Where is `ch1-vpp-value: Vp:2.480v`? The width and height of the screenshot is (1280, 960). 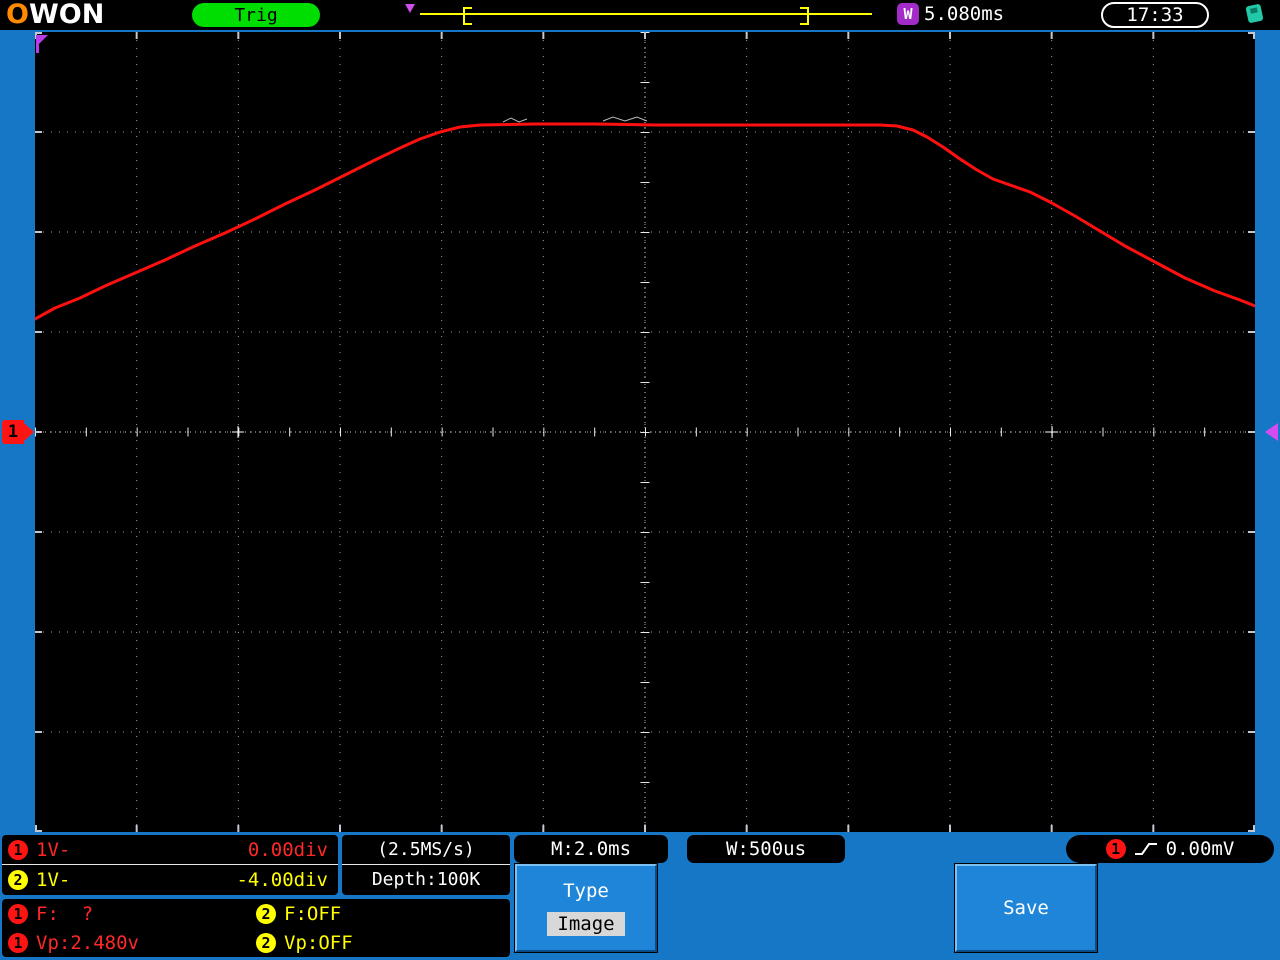 ch1-vpp-value: Vp:2.480v is located at coordinates (87, 942).